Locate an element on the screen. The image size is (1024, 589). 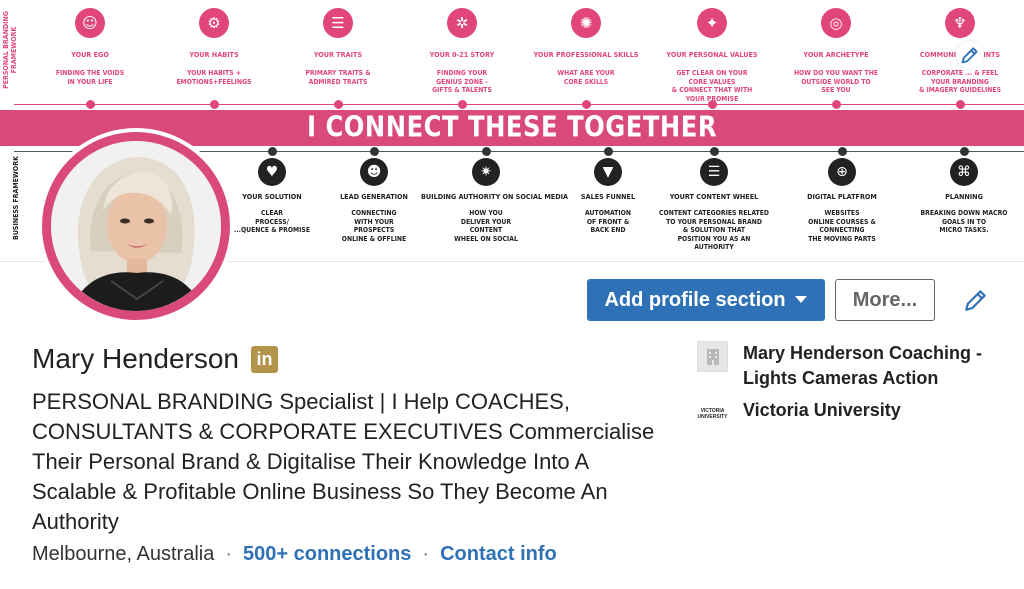
premium-badge-icon: in is located at coordinates (264, 359).